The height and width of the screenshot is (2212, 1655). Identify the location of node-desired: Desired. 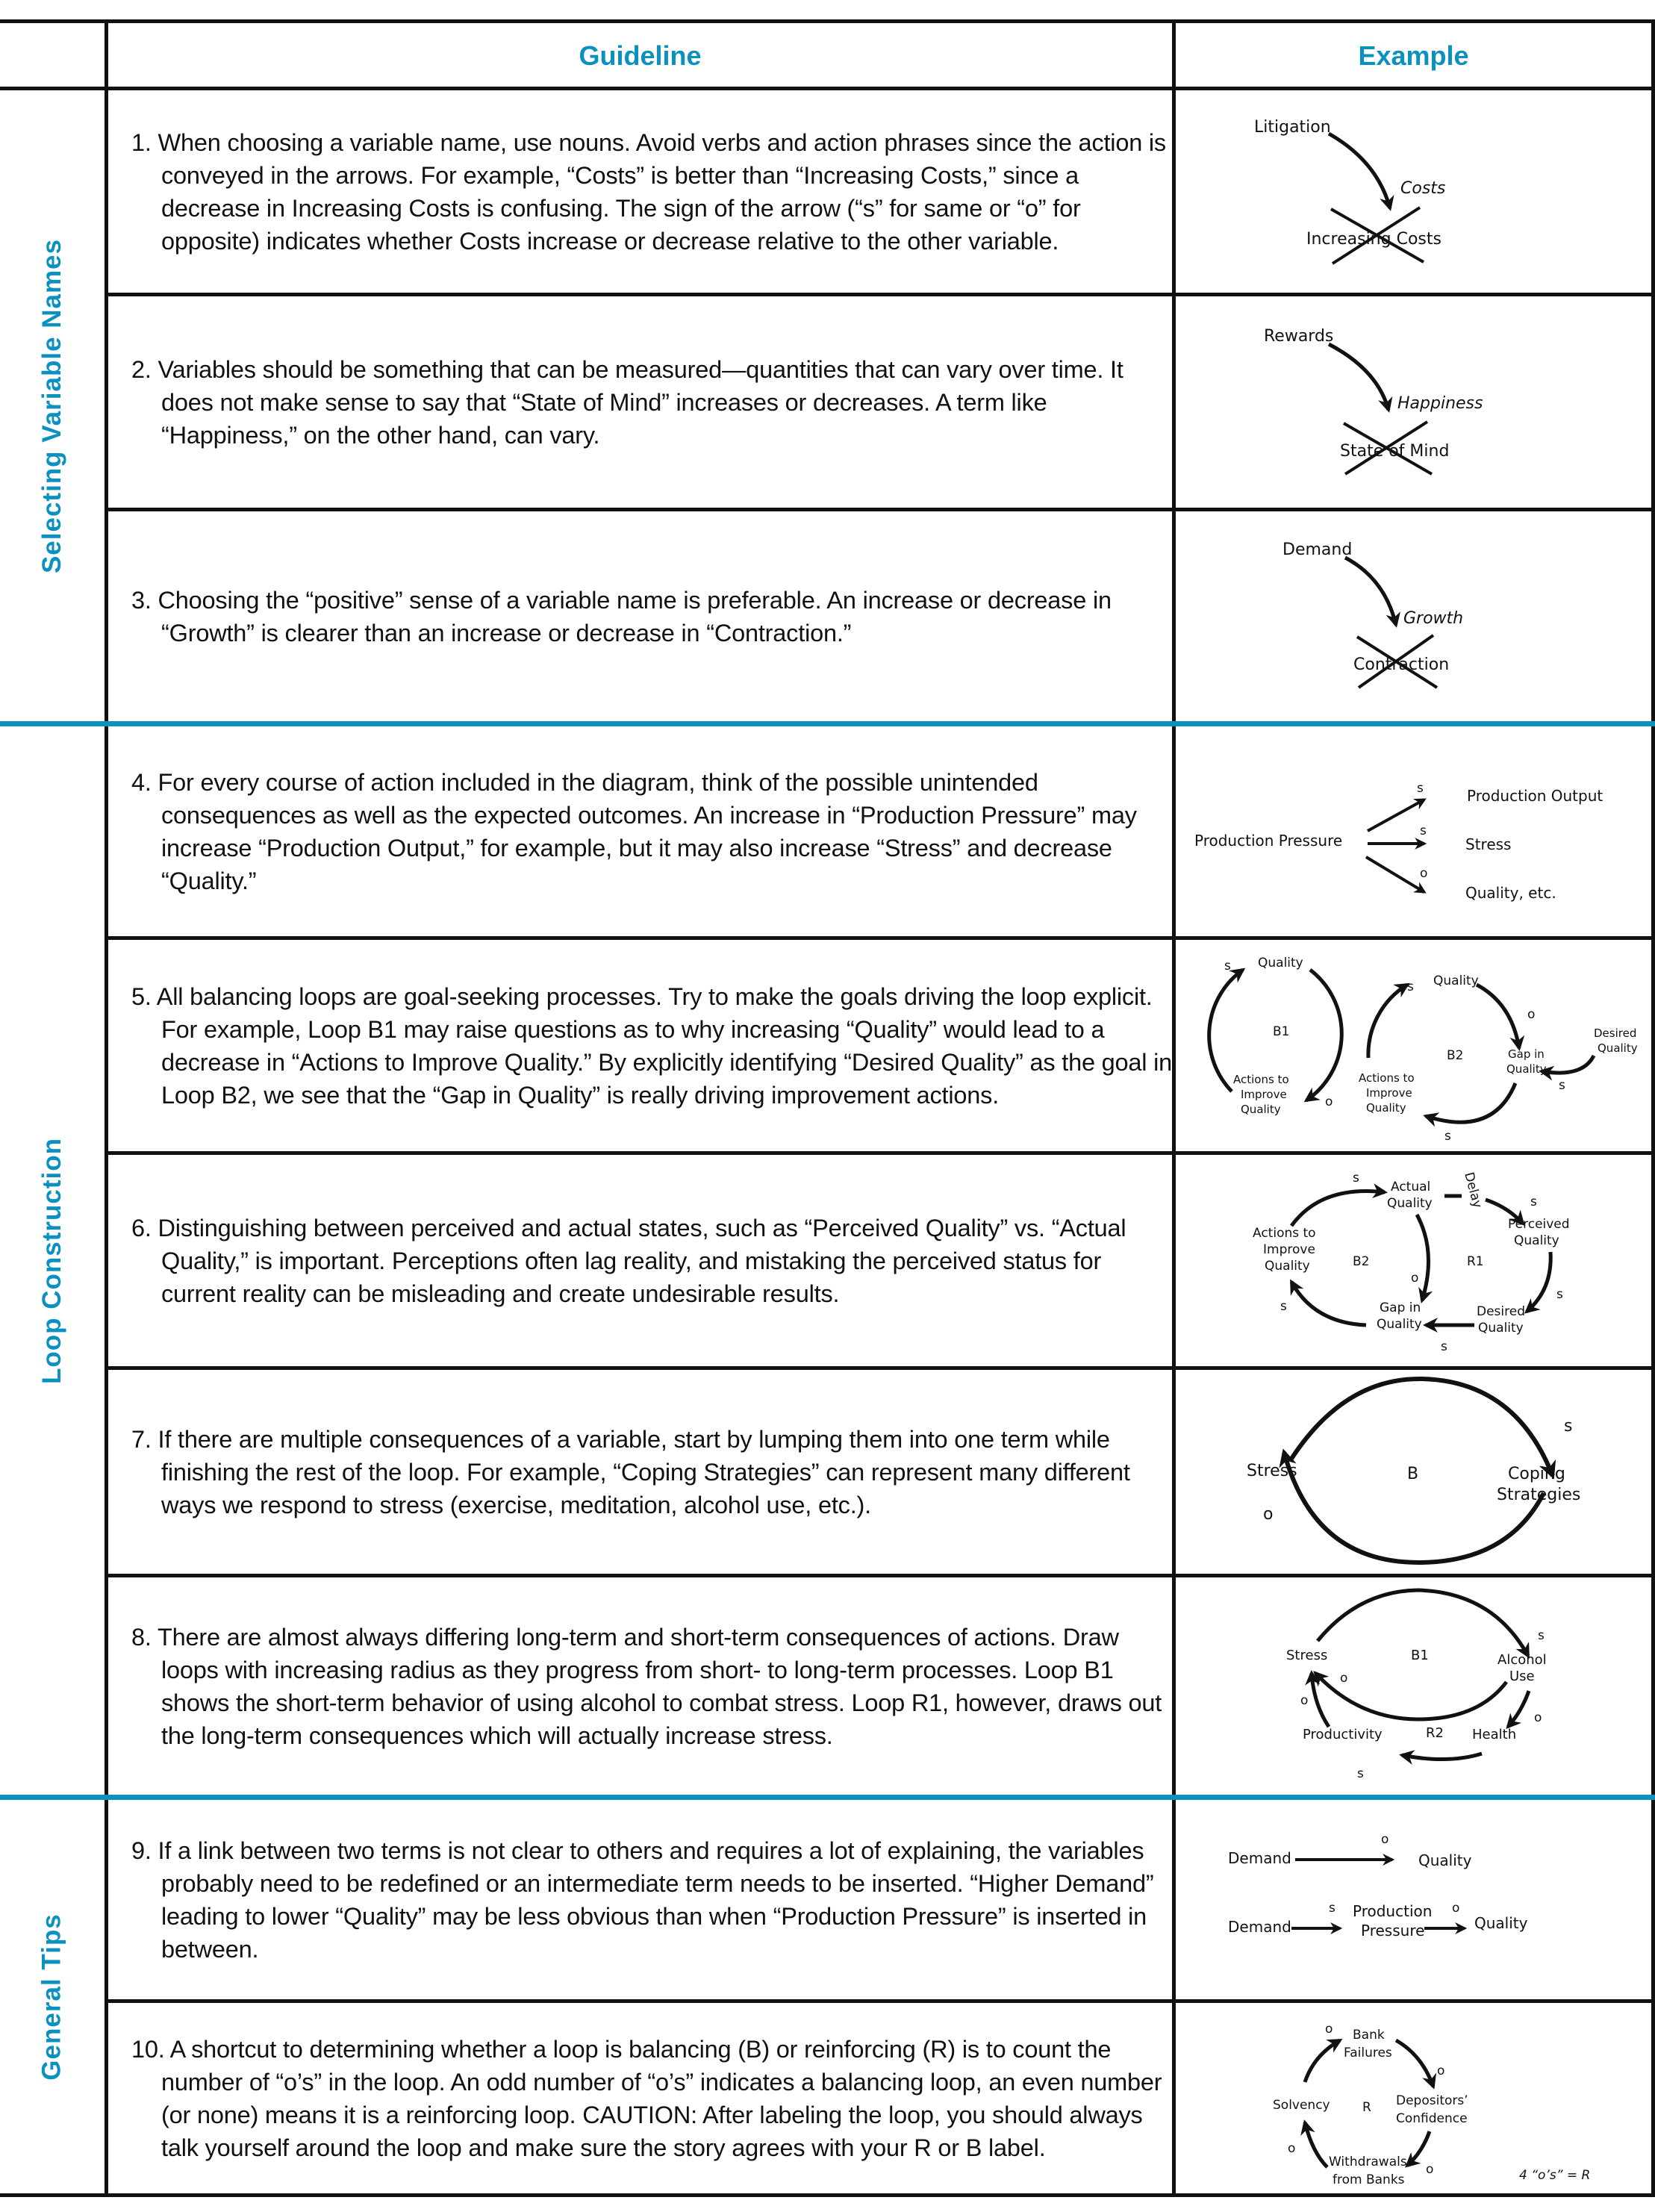
(1615, 1033).